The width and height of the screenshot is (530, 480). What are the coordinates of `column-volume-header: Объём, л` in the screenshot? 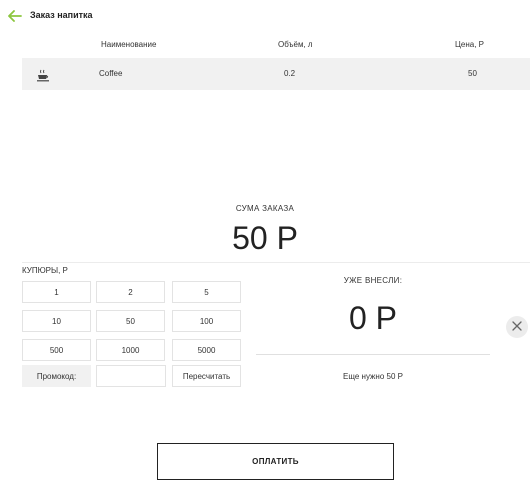 It's located at (295, 44).